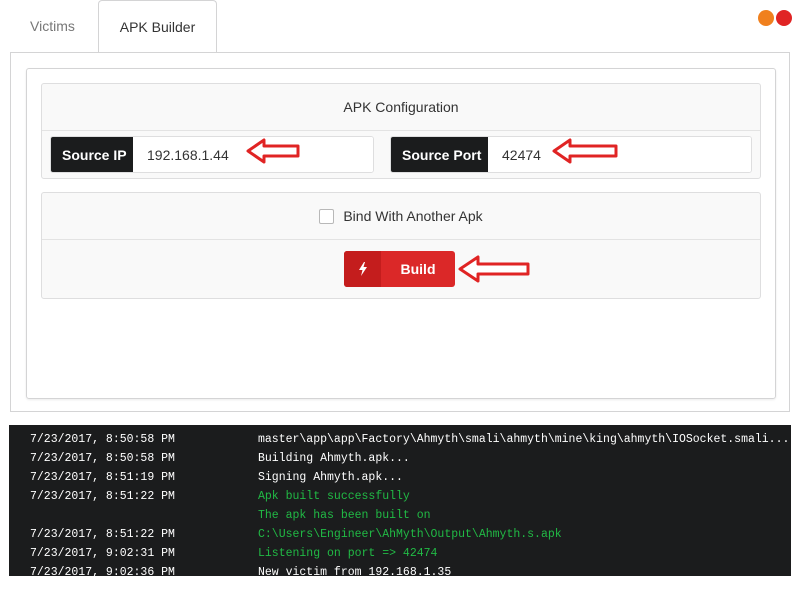  What do you see at coordinates (102, 553) in the screenshot?
I see `log-time: 7/23/2017, 9:02:31 PM` at bounding box center [102, 553].